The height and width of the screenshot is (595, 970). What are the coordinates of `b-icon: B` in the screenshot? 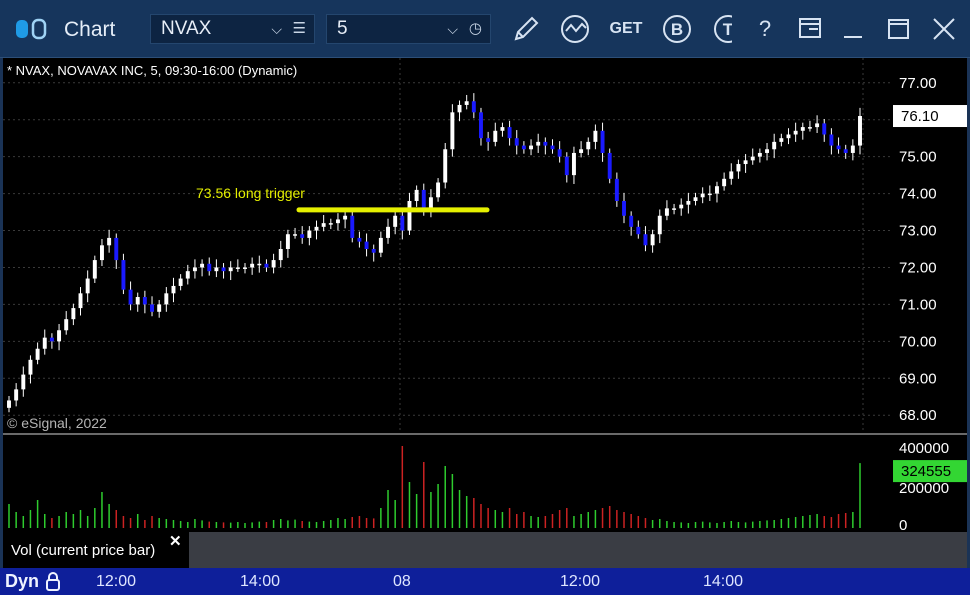 It's located at (677, 29).